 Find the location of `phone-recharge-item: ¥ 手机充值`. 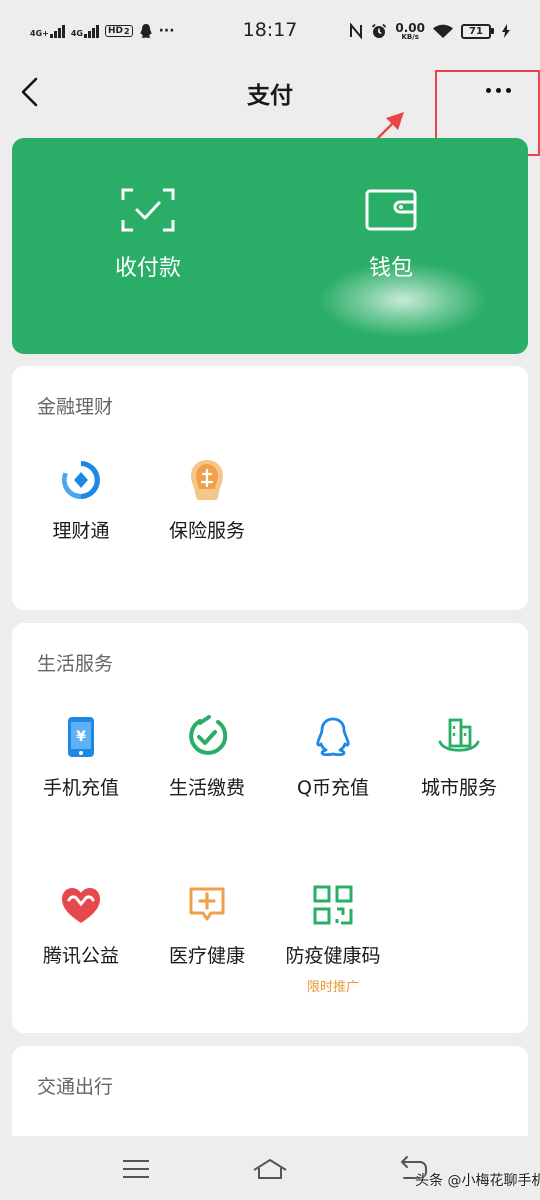

phone-recharge-item: ¥ 手机充值 is located at coordinates (81, 757).